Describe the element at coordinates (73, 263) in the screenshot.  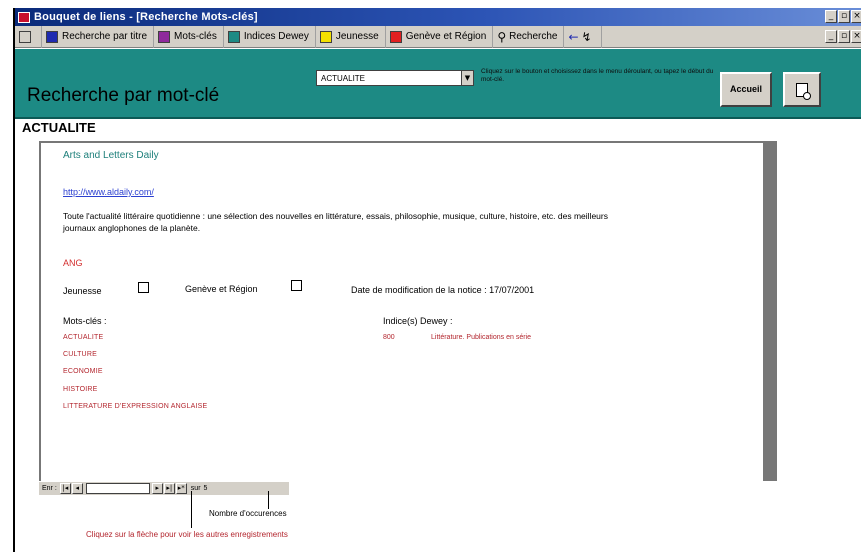
I see `language-code: ANG` at that location.